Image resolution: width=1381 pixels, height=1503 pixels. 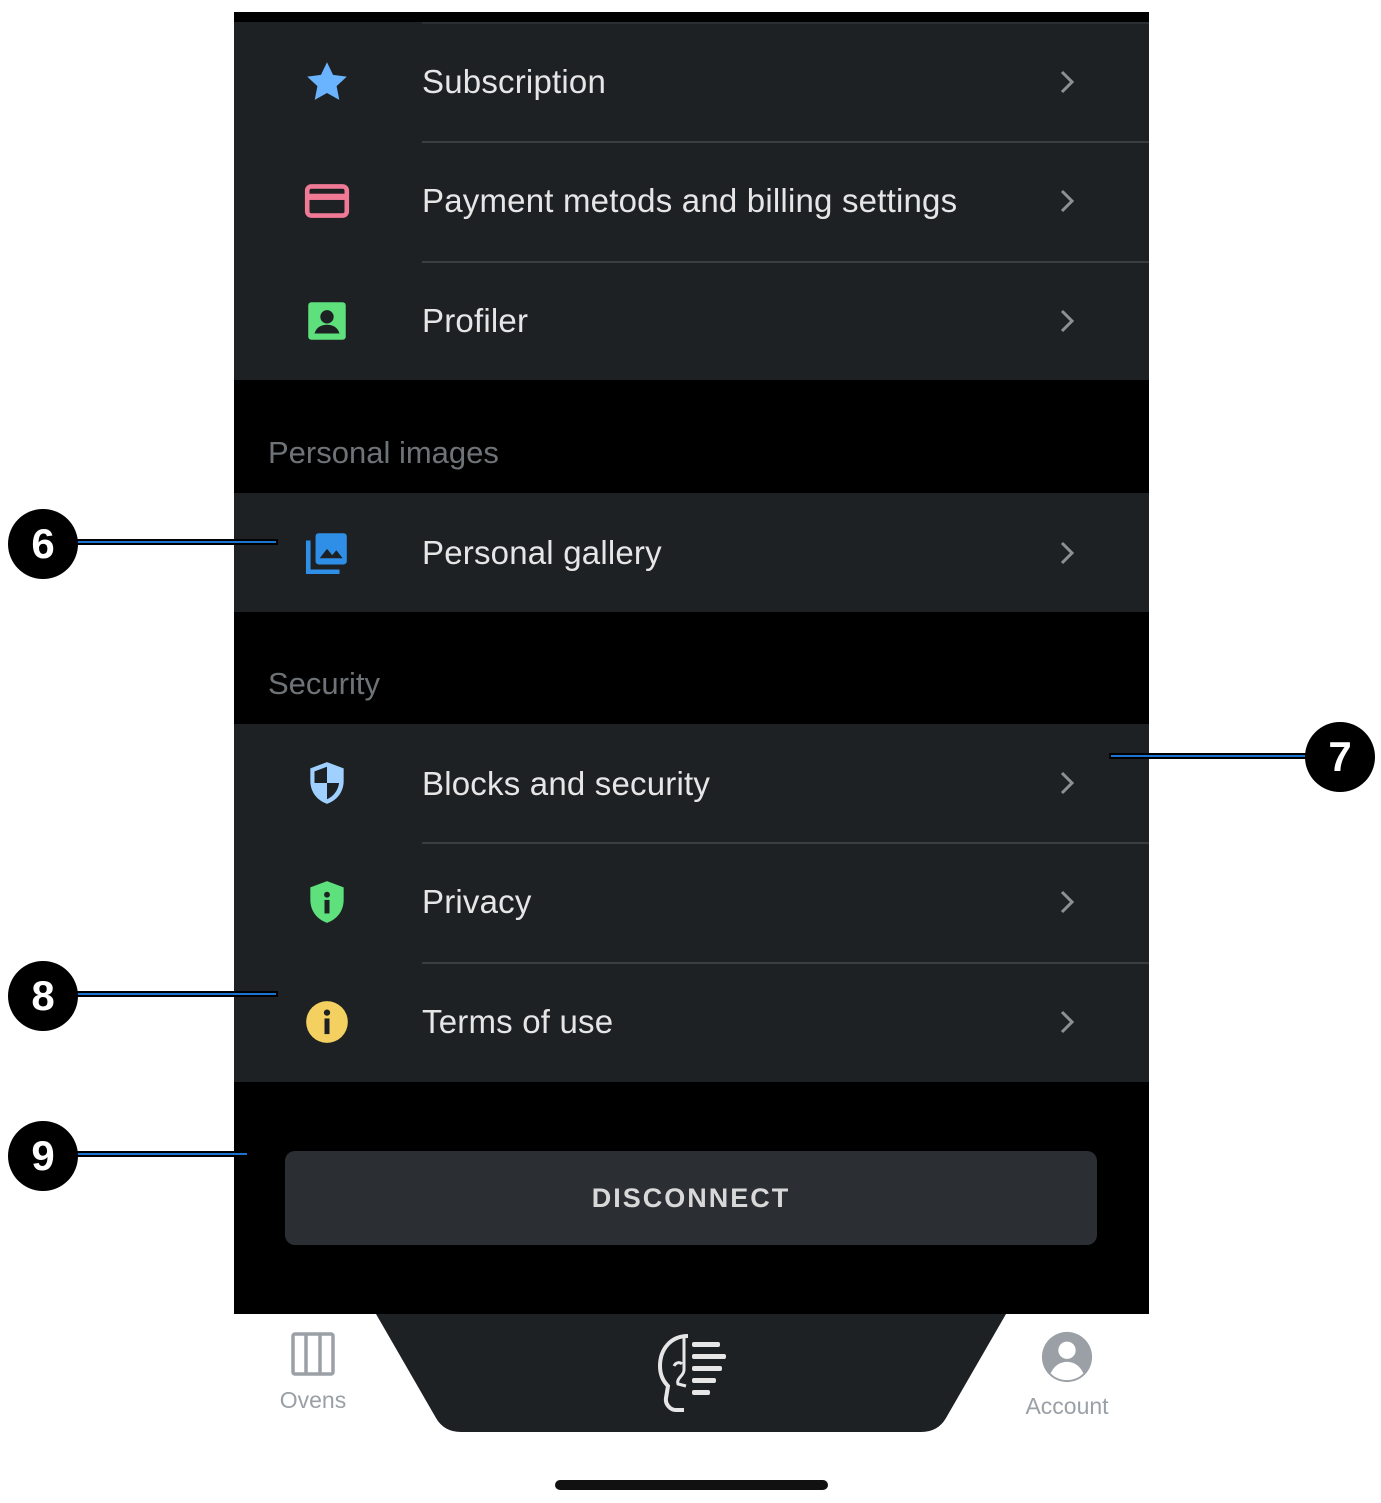 What do you see at coordinates (43, 544) in the screenshot?
I see `callout-badge: 6` at bounding box center [43, 544].